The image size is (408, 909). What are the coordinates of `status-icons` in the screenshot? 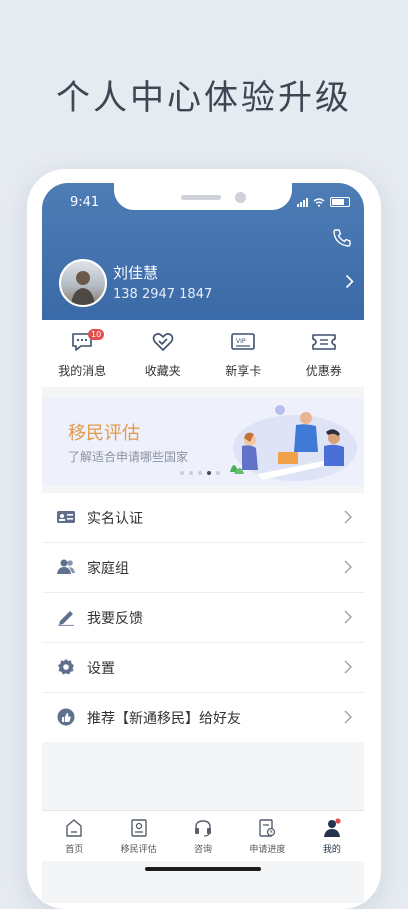 It's located at (323, 202).